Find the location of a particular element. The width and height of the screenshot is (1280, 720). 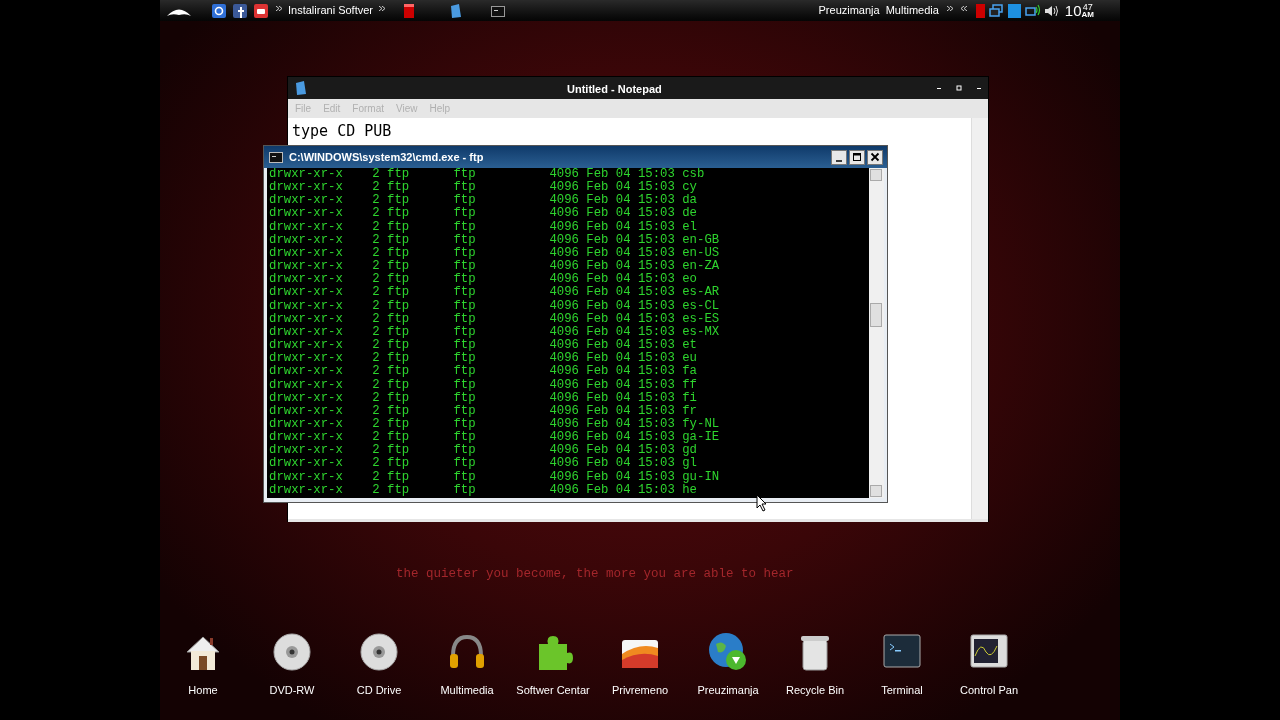

minimize-button is located at coordinates (839, 157).